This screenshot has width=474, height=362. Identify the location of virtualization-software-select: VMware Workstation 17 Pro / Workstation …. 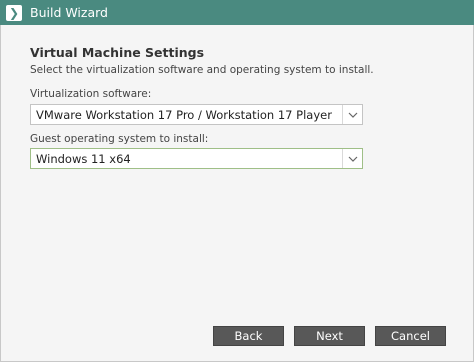
(196, 114).